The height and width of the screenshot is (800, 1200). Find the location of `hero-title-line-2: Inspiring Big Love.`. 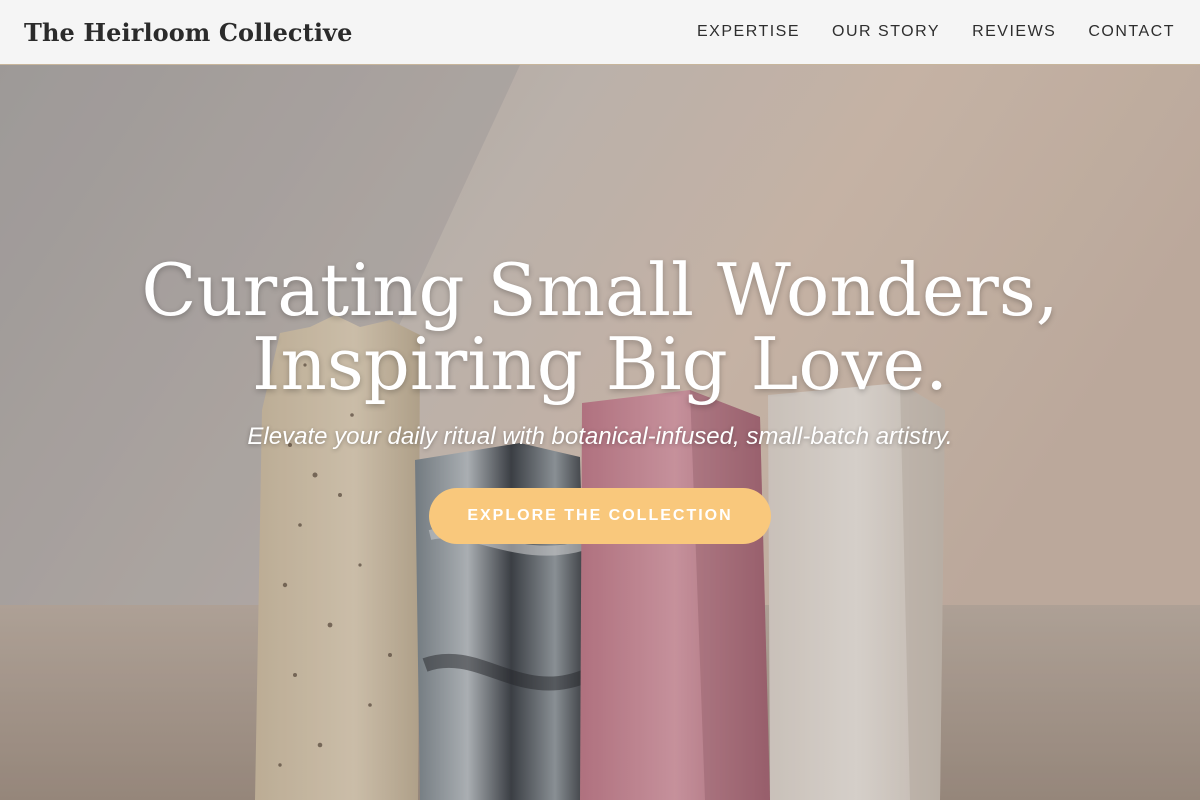

hero-title-line-2: Inspiring Big Love. is located at coordinates (600, 364).